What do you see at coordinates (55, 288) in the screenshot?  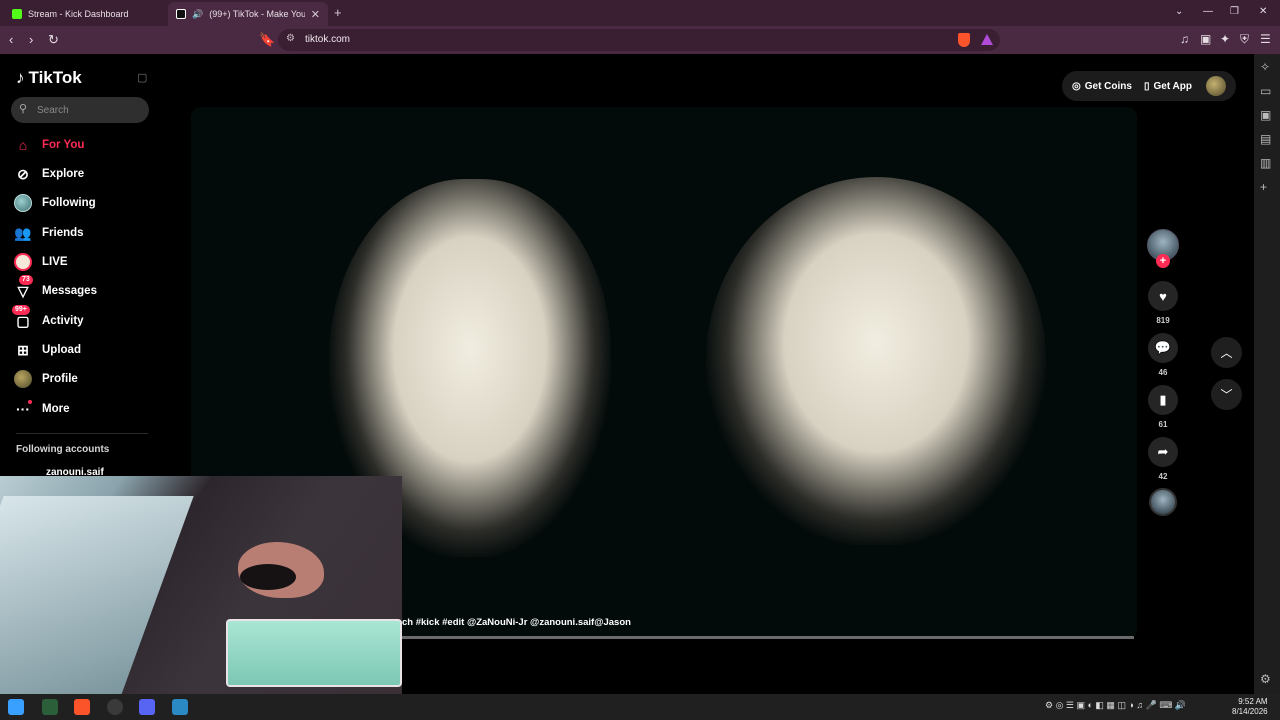 I see `nav-messages: ▽ 73 Messages` at bounding box center [55, 288].